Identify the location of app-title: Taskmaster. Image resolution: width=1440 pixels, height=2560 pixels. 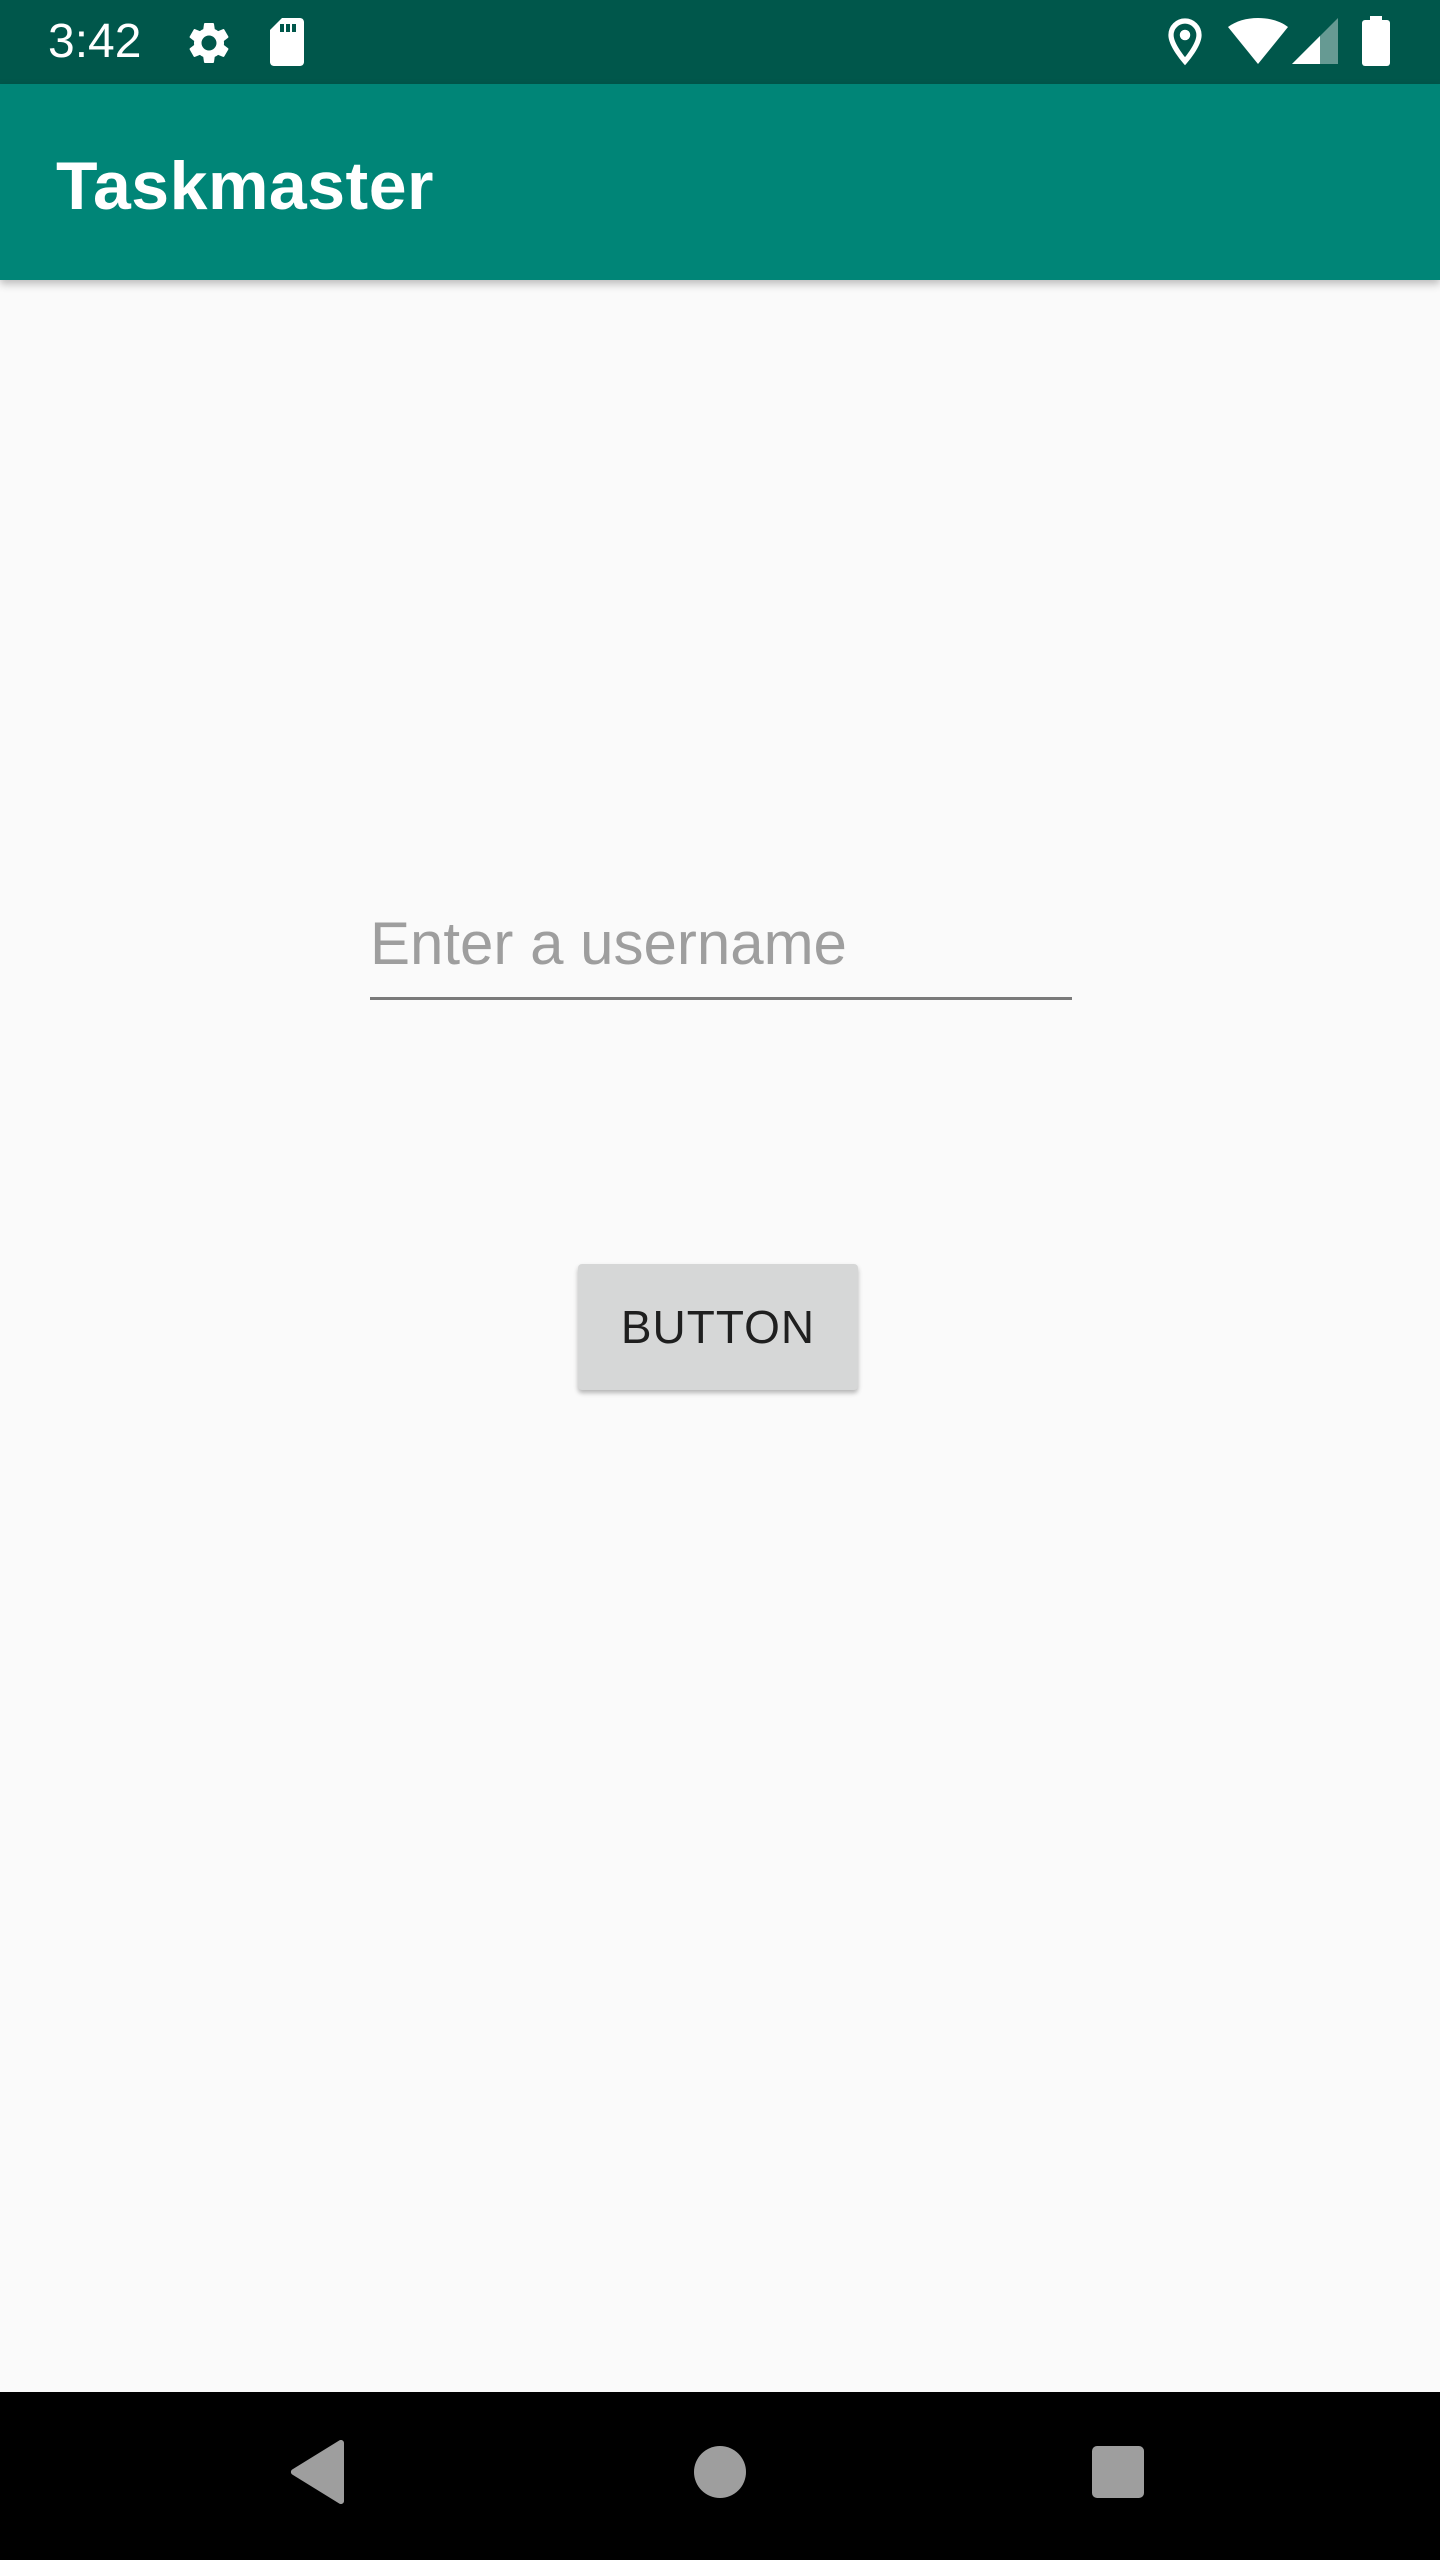
(245, 186).